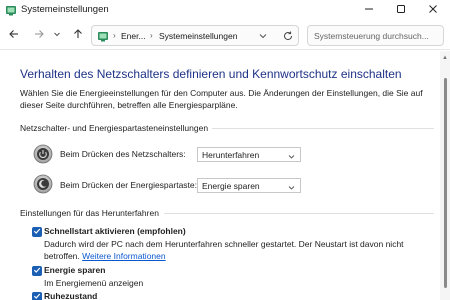  What do you see at coordinates (288, 36) in the screenshot?
I see `refresh-icon` at bounding box center [288, 36].